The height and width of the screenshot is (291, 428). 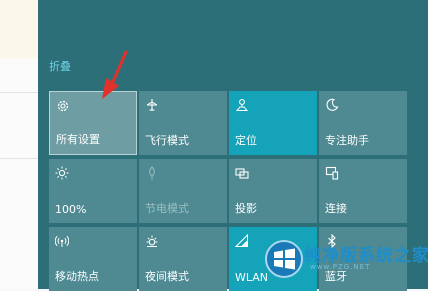 What do you see at coordinates (93, 123) in the screenshot?
I see `tile-all-settings: 所有设置` at bounding box center [93, 123].